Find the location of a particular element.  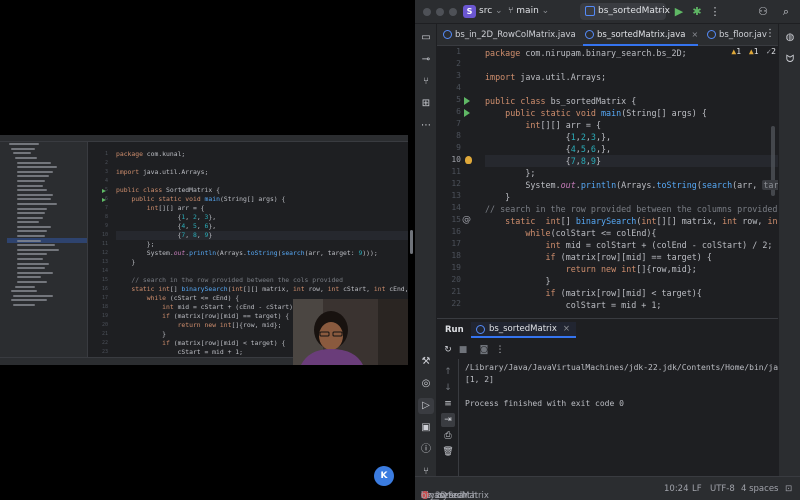

java-file-icon is located at coordinates (590, 11).